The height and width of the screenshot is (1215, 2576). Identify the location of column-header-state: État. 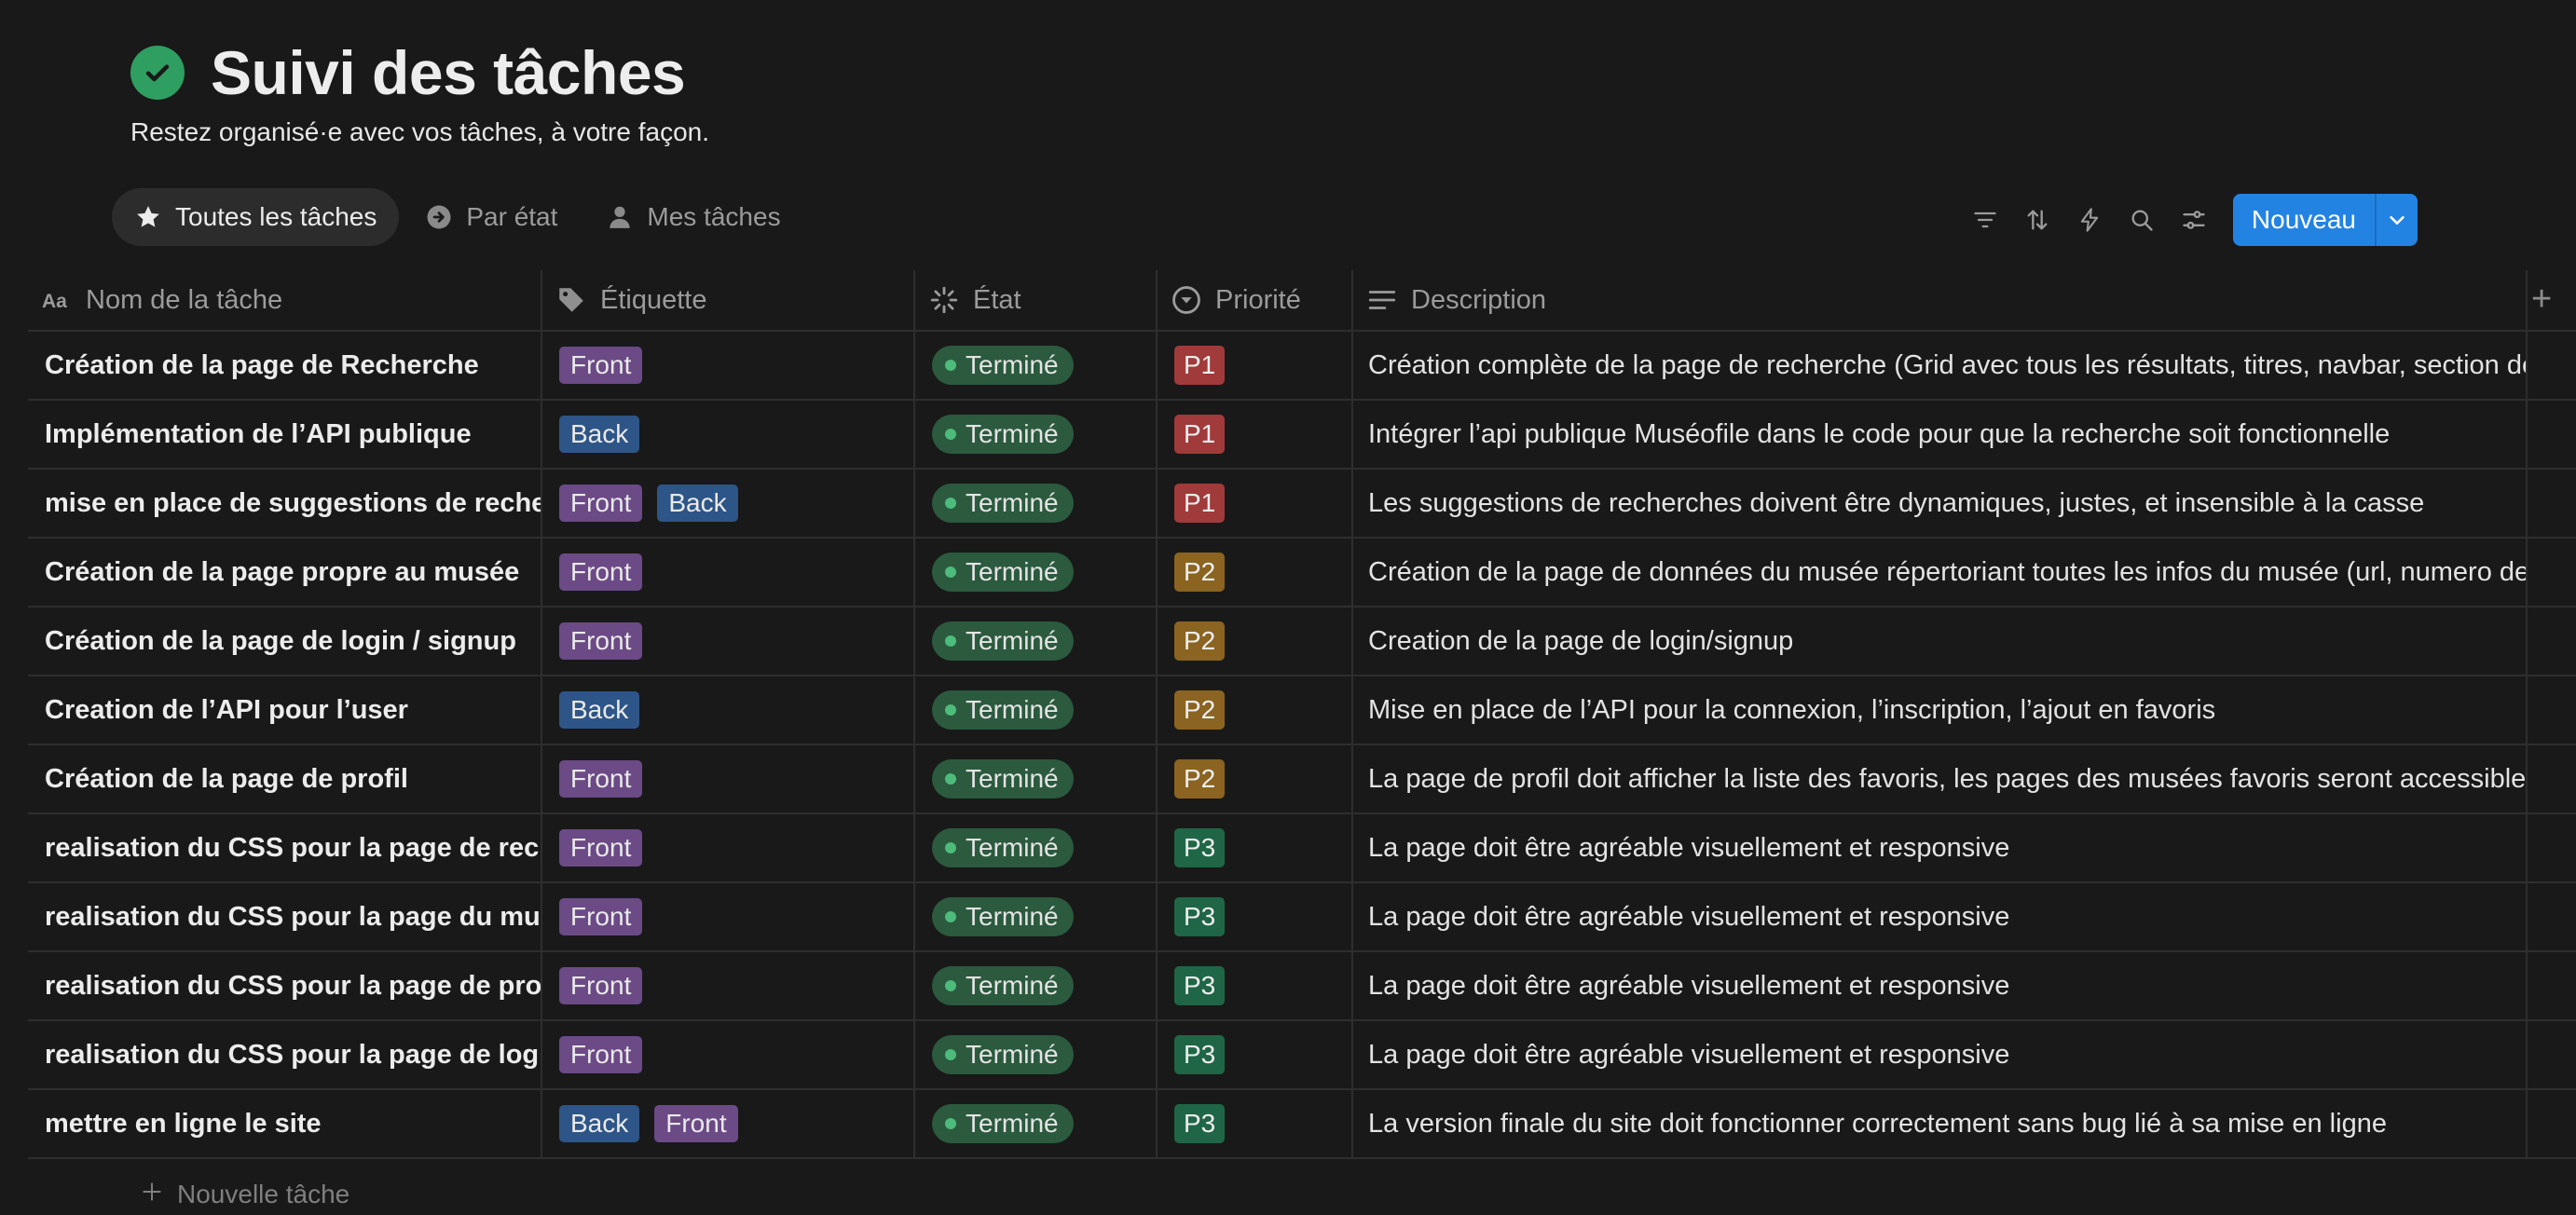
(1036, 300).